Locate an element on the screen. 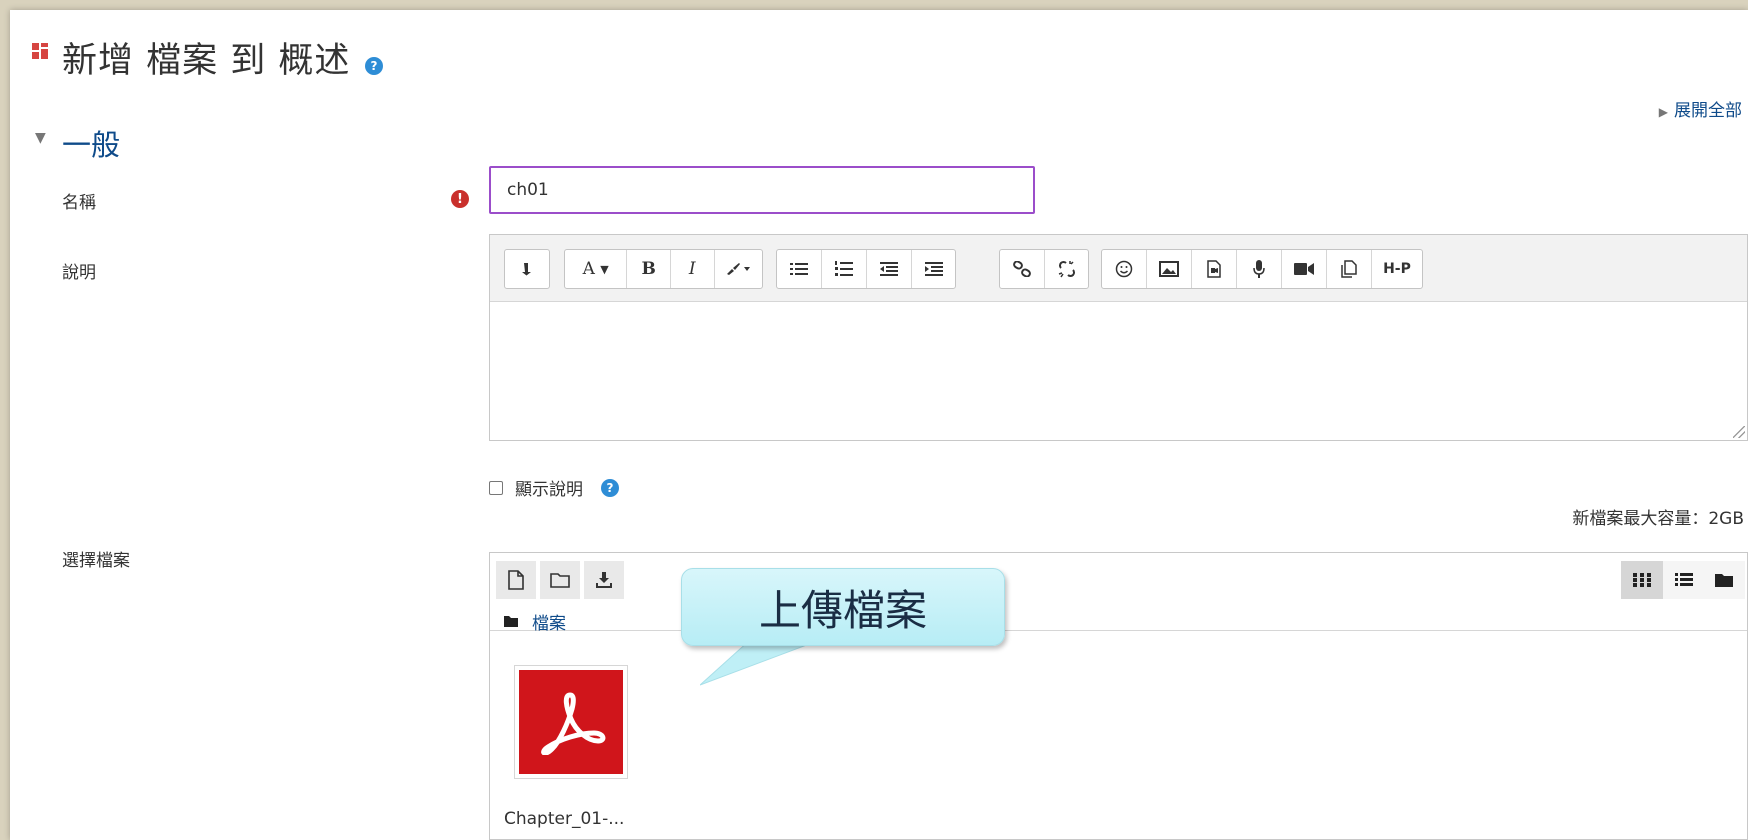 The height and width of the screenshot is (840, 1748). select-files-label: 選擇檔案 is located at coordinates (96, 561).